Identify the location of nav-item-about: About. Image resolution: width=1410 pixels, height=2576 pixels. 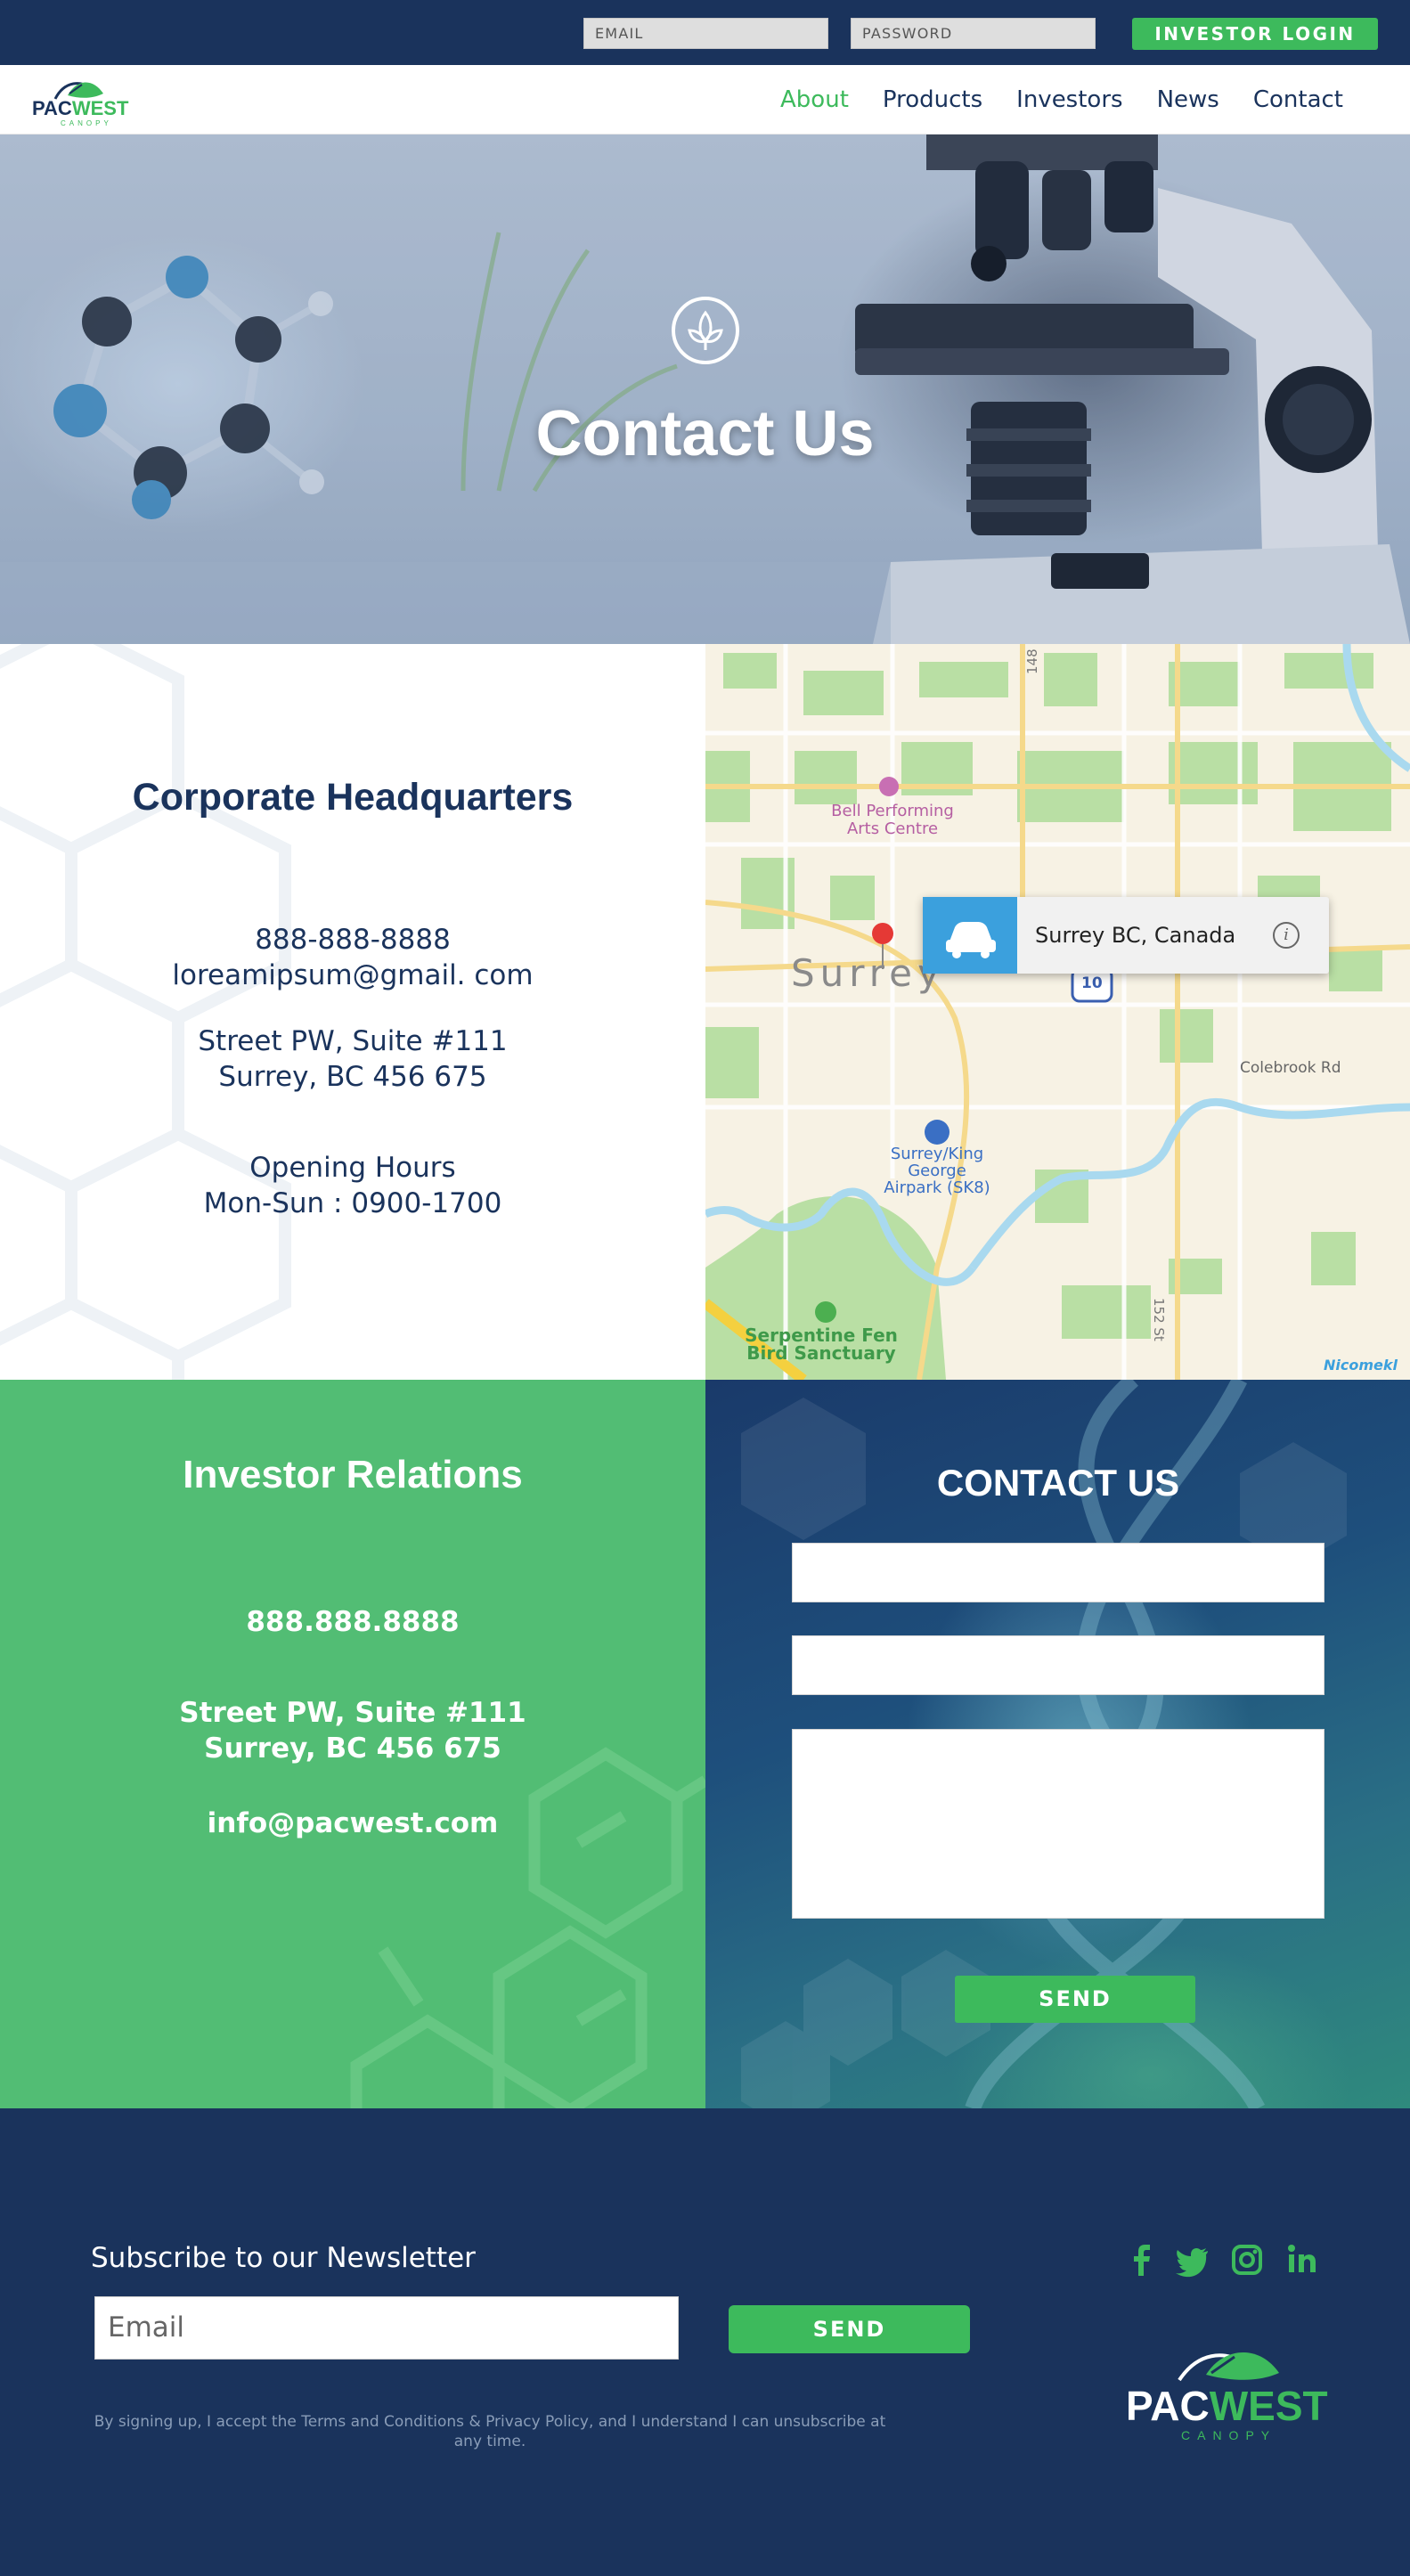
(814, 100).